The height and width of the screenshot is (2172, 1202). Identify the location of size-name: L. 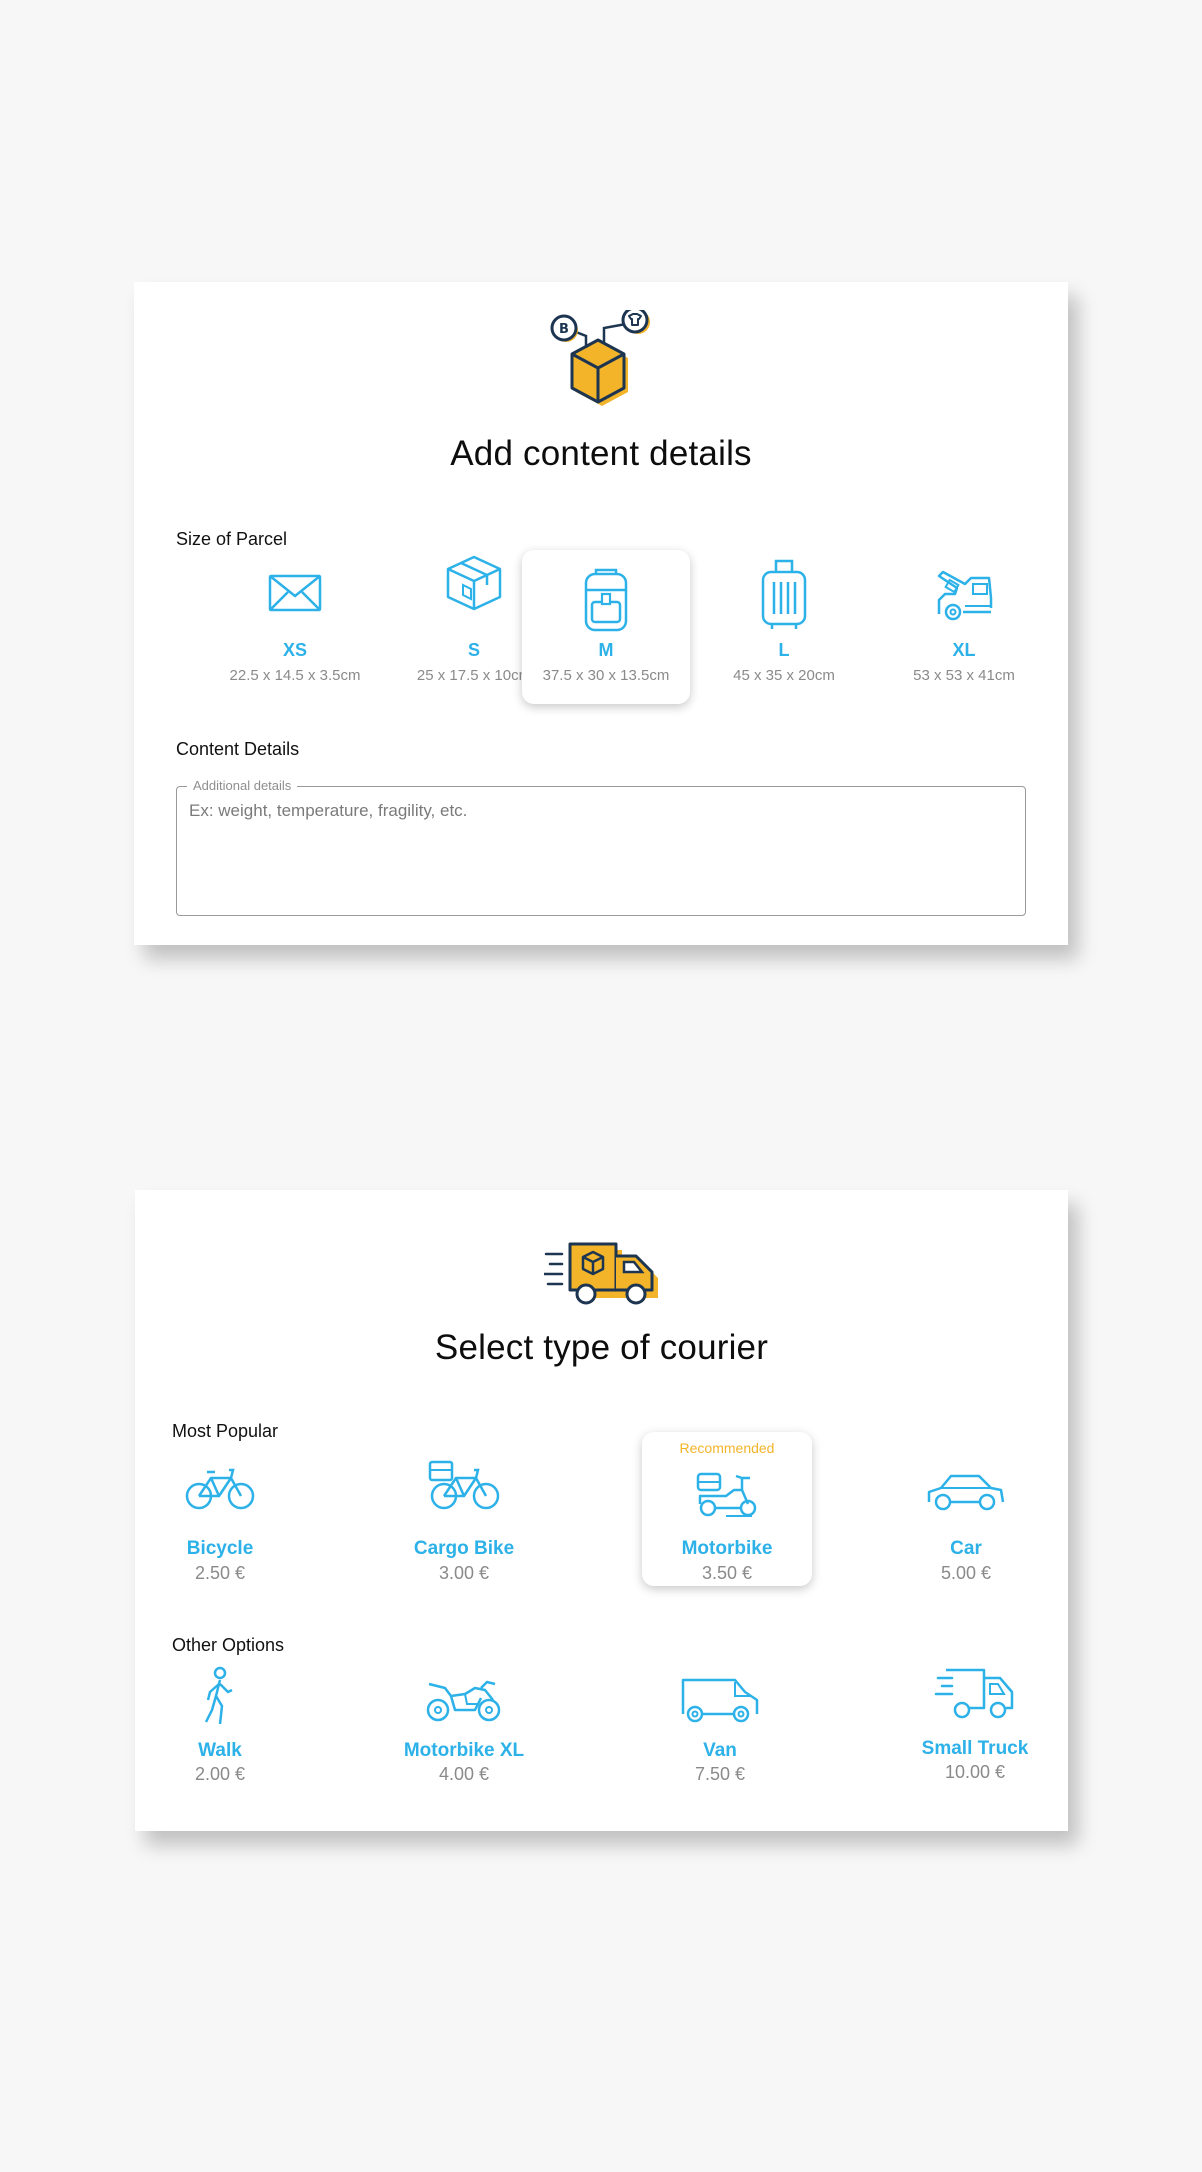
(784, 650).